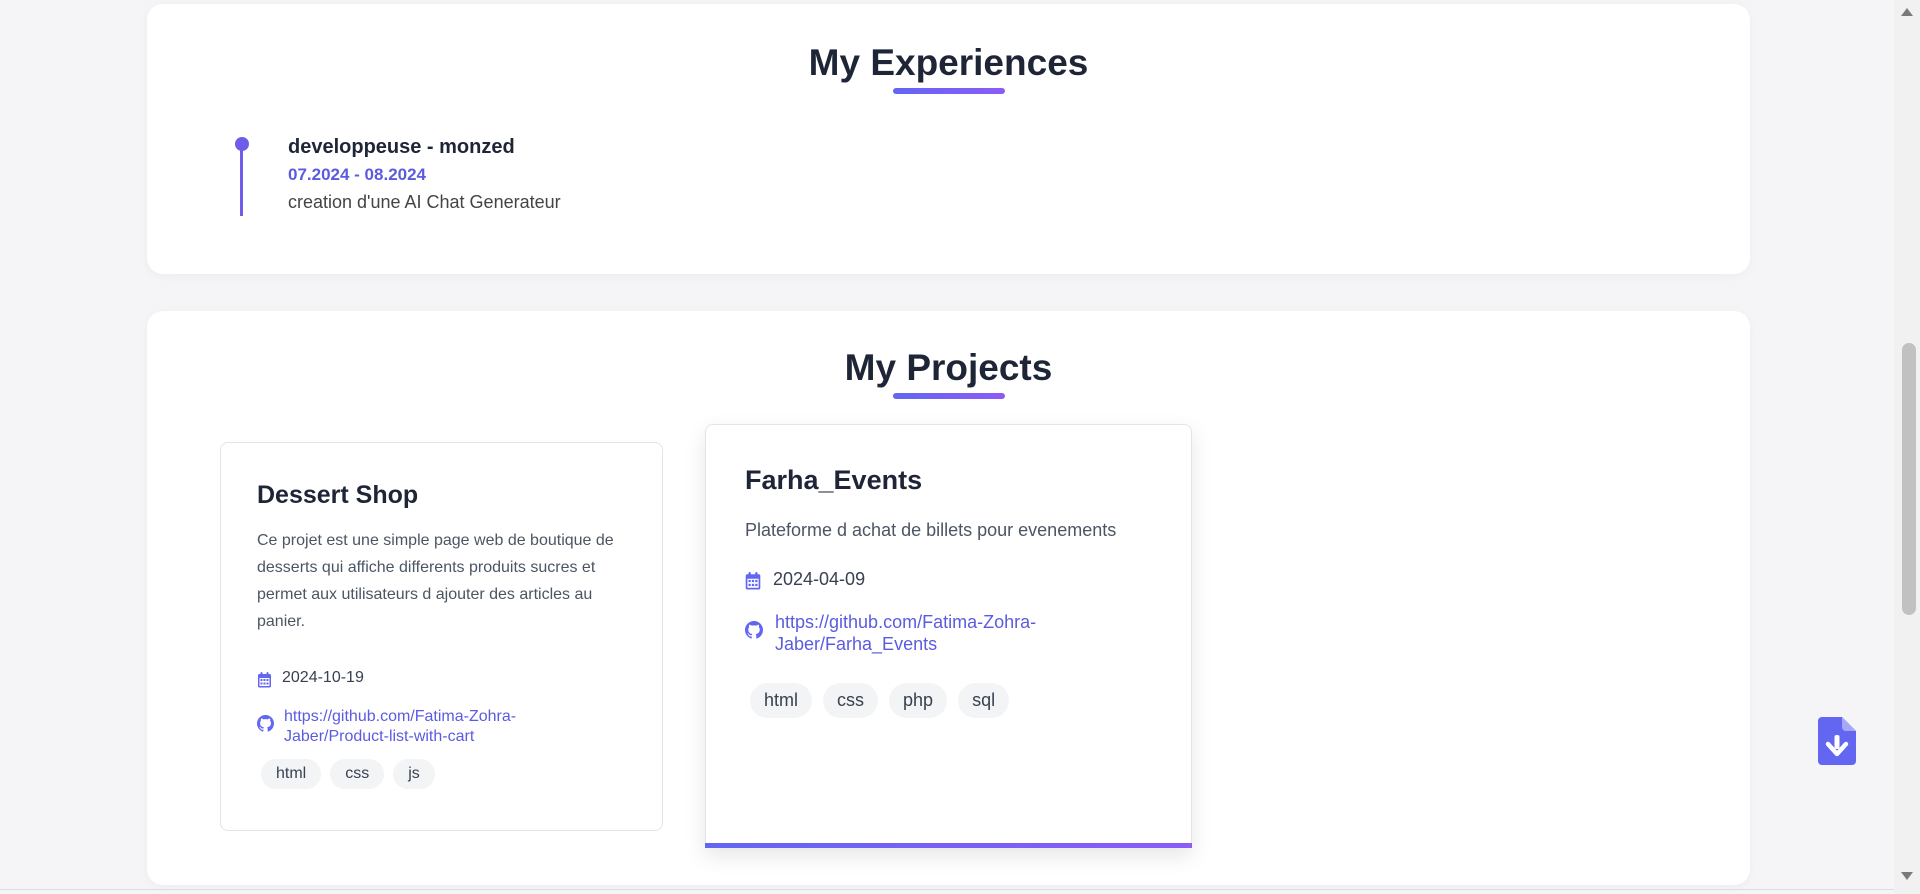 The image size is (1920, 894). Describe the element at coordinates (949, 396) in the screenshot. I see `projects-title-underline` at that location.